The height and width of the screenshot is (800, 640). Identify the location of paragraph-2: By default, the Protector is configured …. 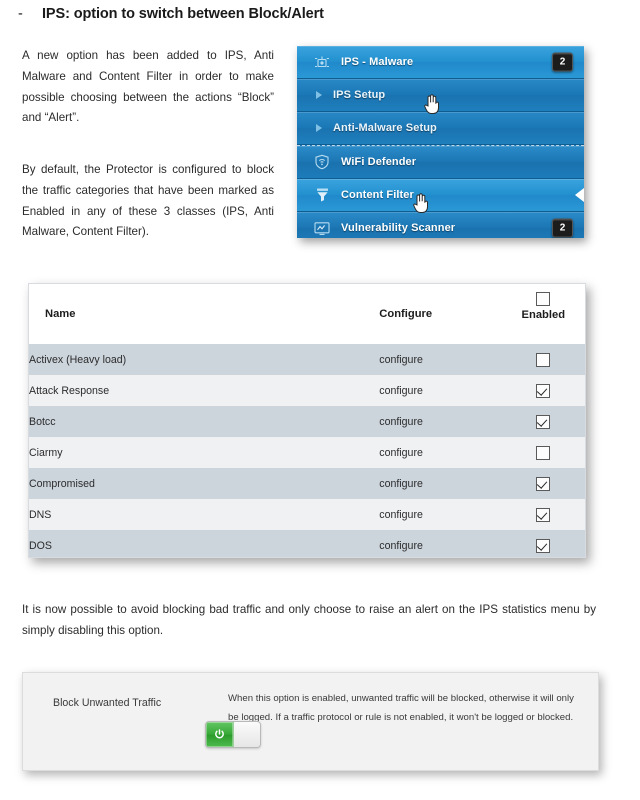
(148, 201).